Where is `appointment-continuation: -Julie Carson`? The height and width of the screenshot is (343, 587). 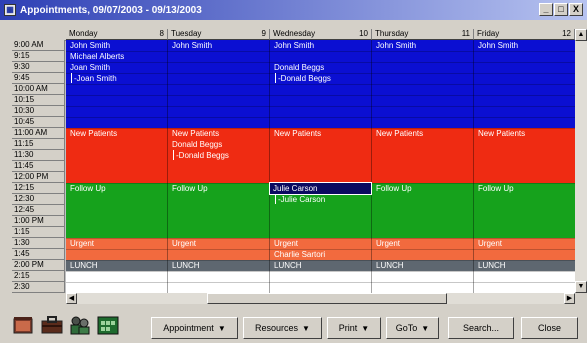
appointment-continuation: -Julie Carson is located at coordinates (301, 199).